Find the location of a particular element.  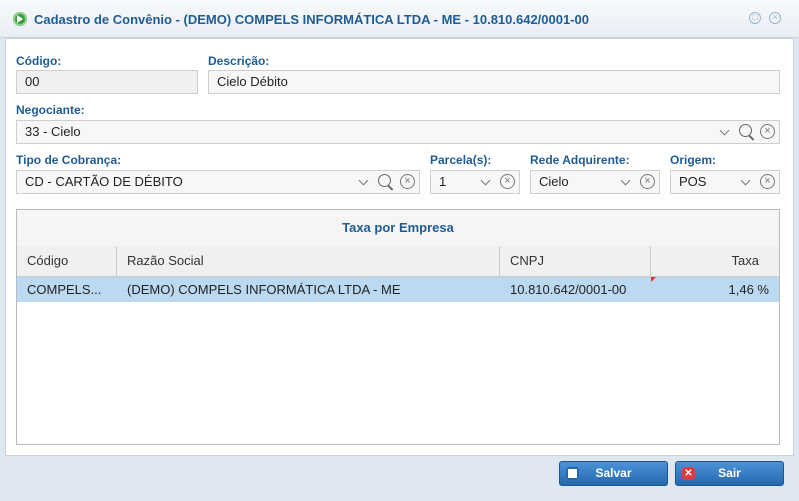

grid-header: Código Razão Social CNPJ Taxa is located at coordinates (398, 261).